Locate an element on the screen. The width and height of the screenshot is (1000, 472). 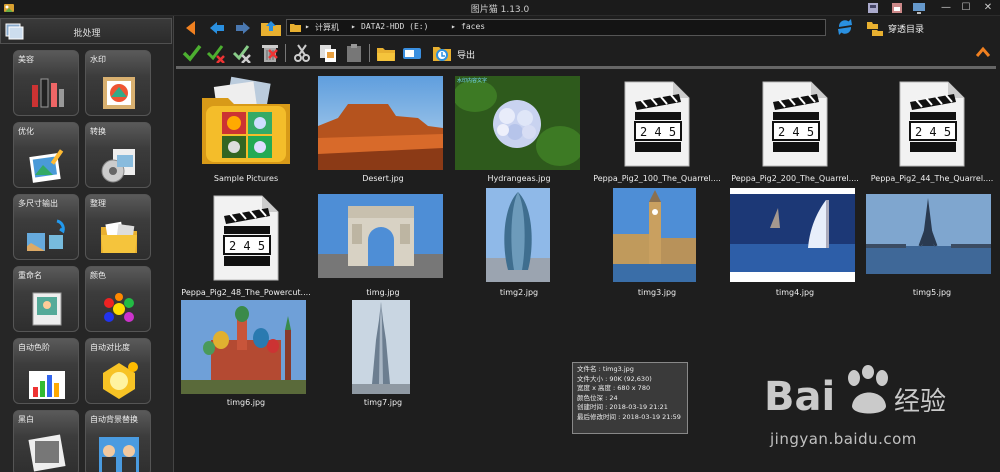
back-arrow-icon is located at coordinates (217, 28).